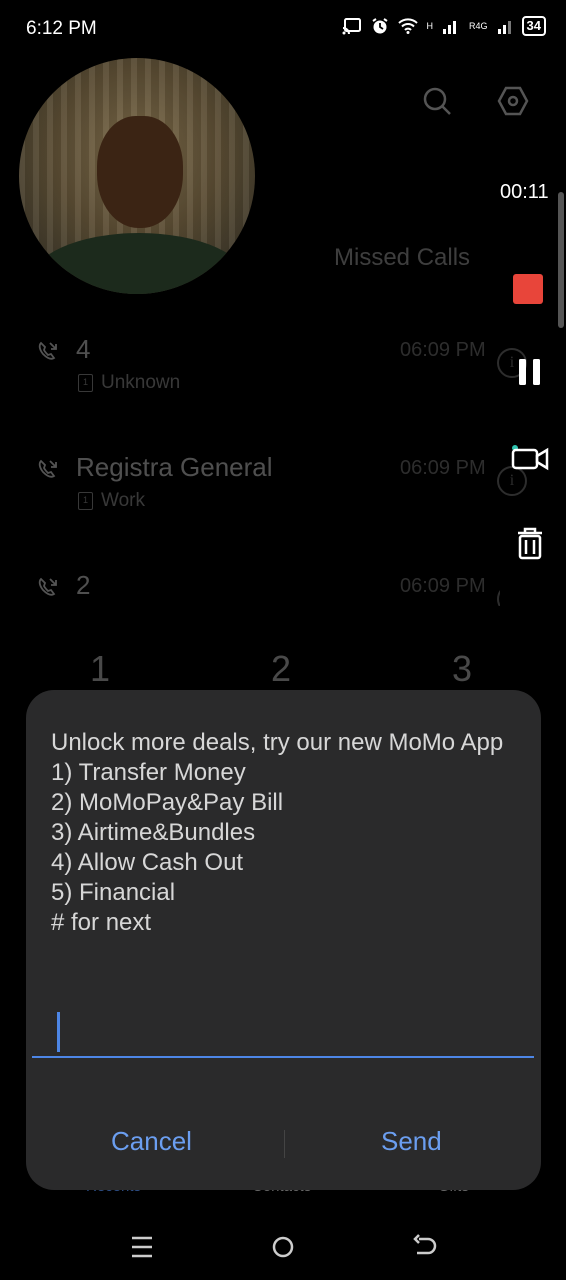 The image size is (566, 1280). What do you see at coordinates (407, 26) in the screenshot?
I see `wifi-icon` at bounding box center [407, 26].